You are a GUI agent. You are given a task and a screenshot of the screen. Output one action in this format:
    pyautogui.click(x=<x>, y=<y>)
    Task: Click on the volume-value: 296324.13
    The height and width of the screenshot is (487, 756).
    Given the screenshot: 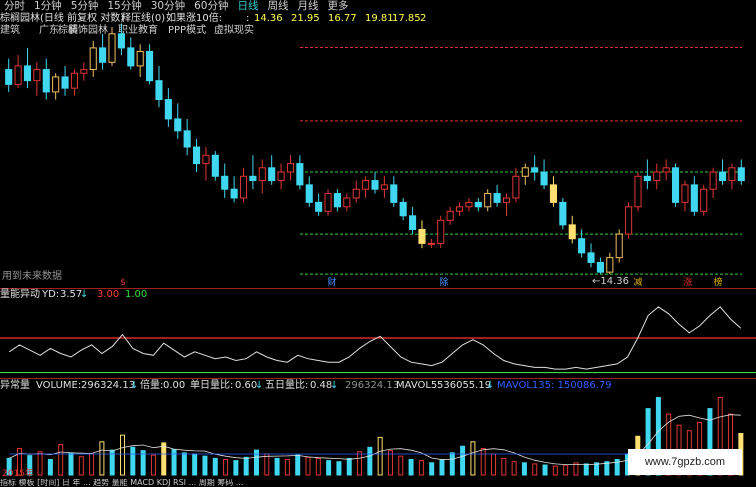 What is the action you would take?
    pyautogui.click(x=108, y=385)
    